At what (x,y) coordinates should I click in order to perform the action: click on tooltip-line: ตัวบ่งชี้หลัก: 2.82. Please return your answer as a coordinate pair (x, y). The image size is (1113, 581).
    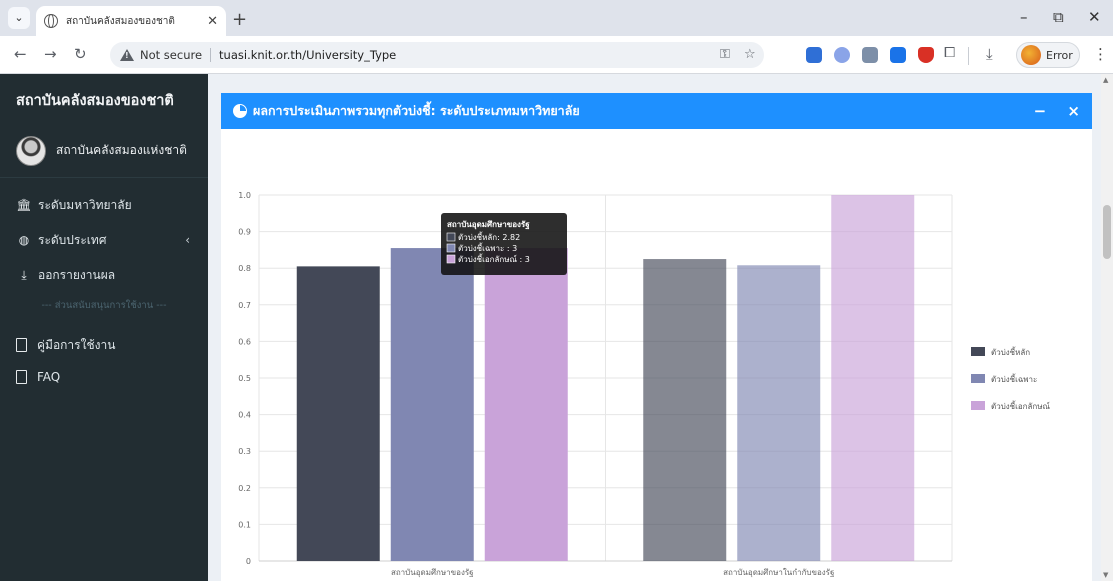
    Looking at the image, I should click on (489, 236).